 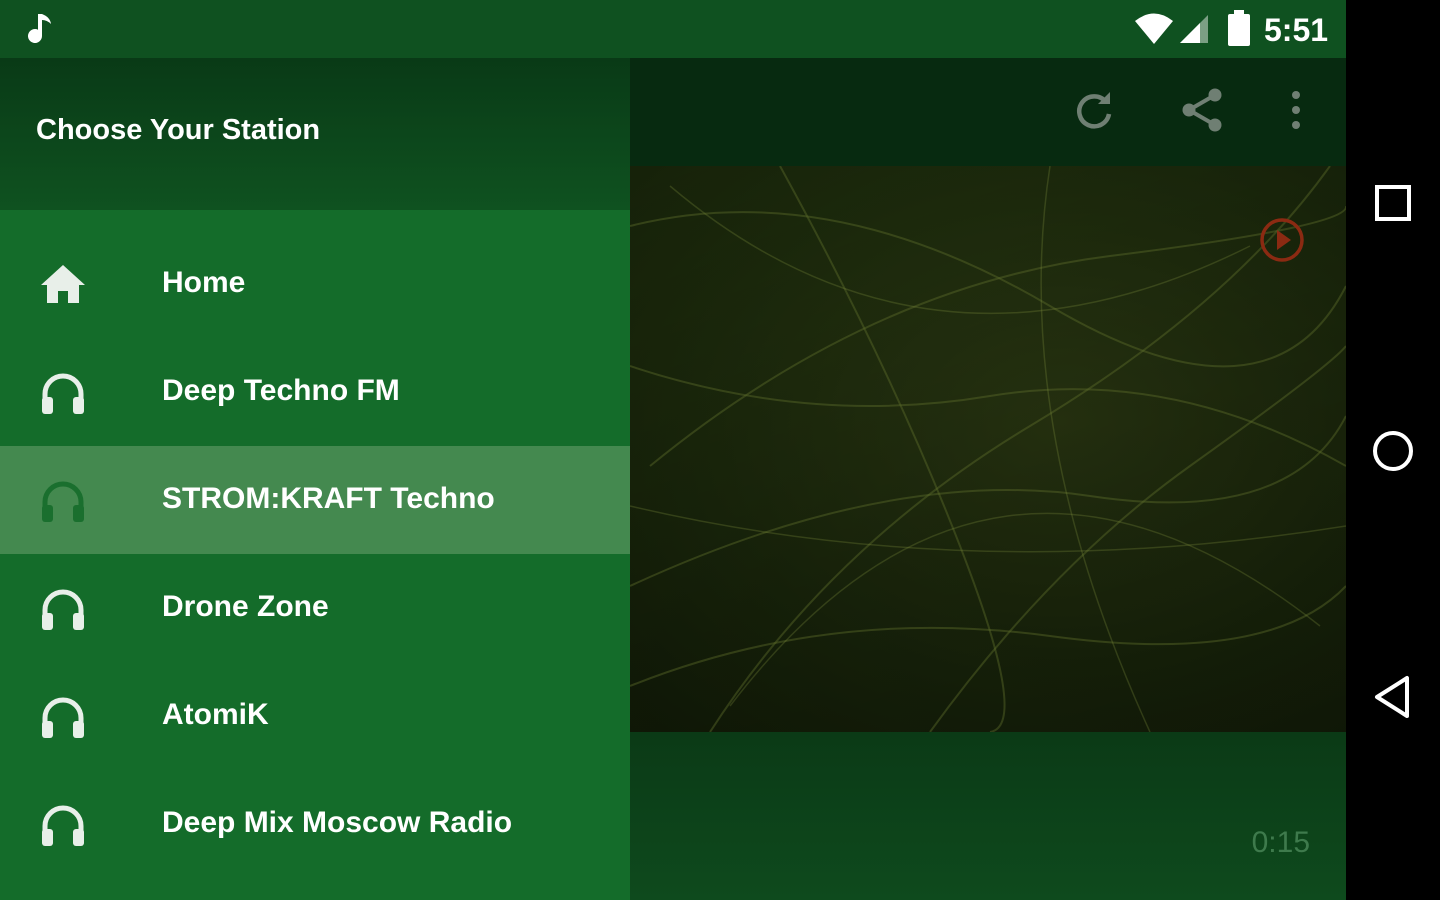 What do you see at coordinates (1280, 842) in the screenshot?
I see `elapsed-time: 0:15` at bounding box center [1280, 842].